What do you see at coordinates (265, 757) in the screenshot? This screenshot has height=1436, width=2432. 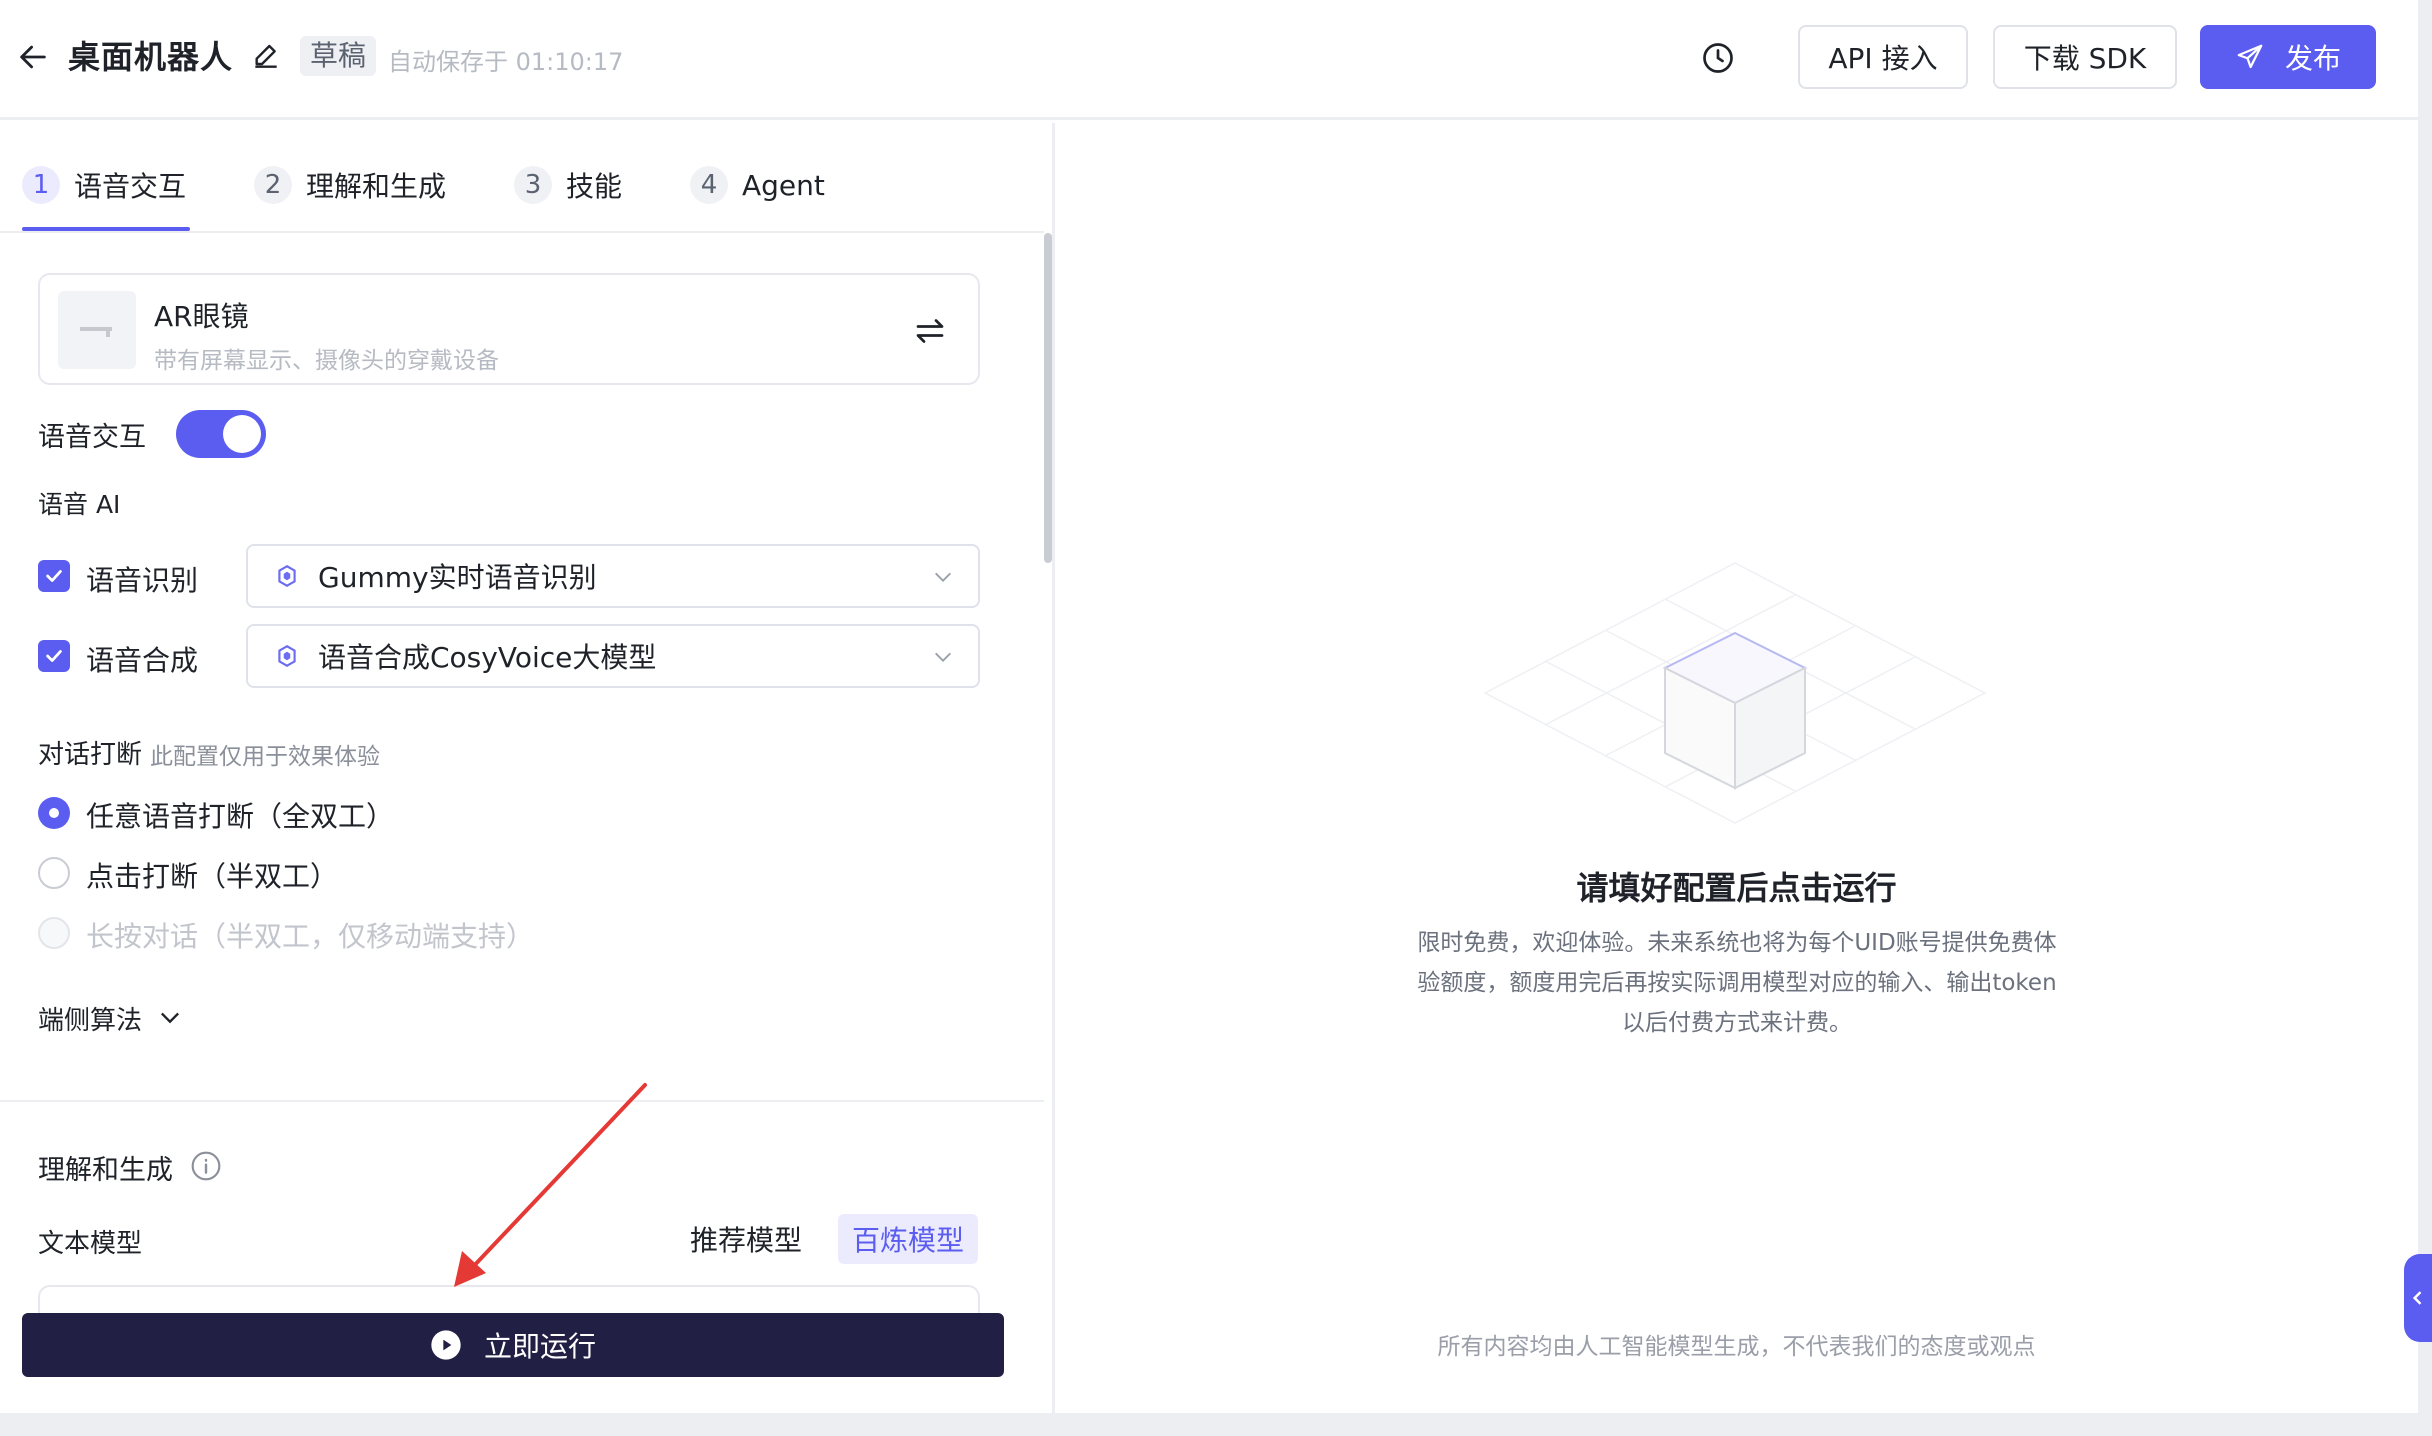 I see `interrupt-note: 此配置仅用于效果体验` at bounding box center [265, 757].